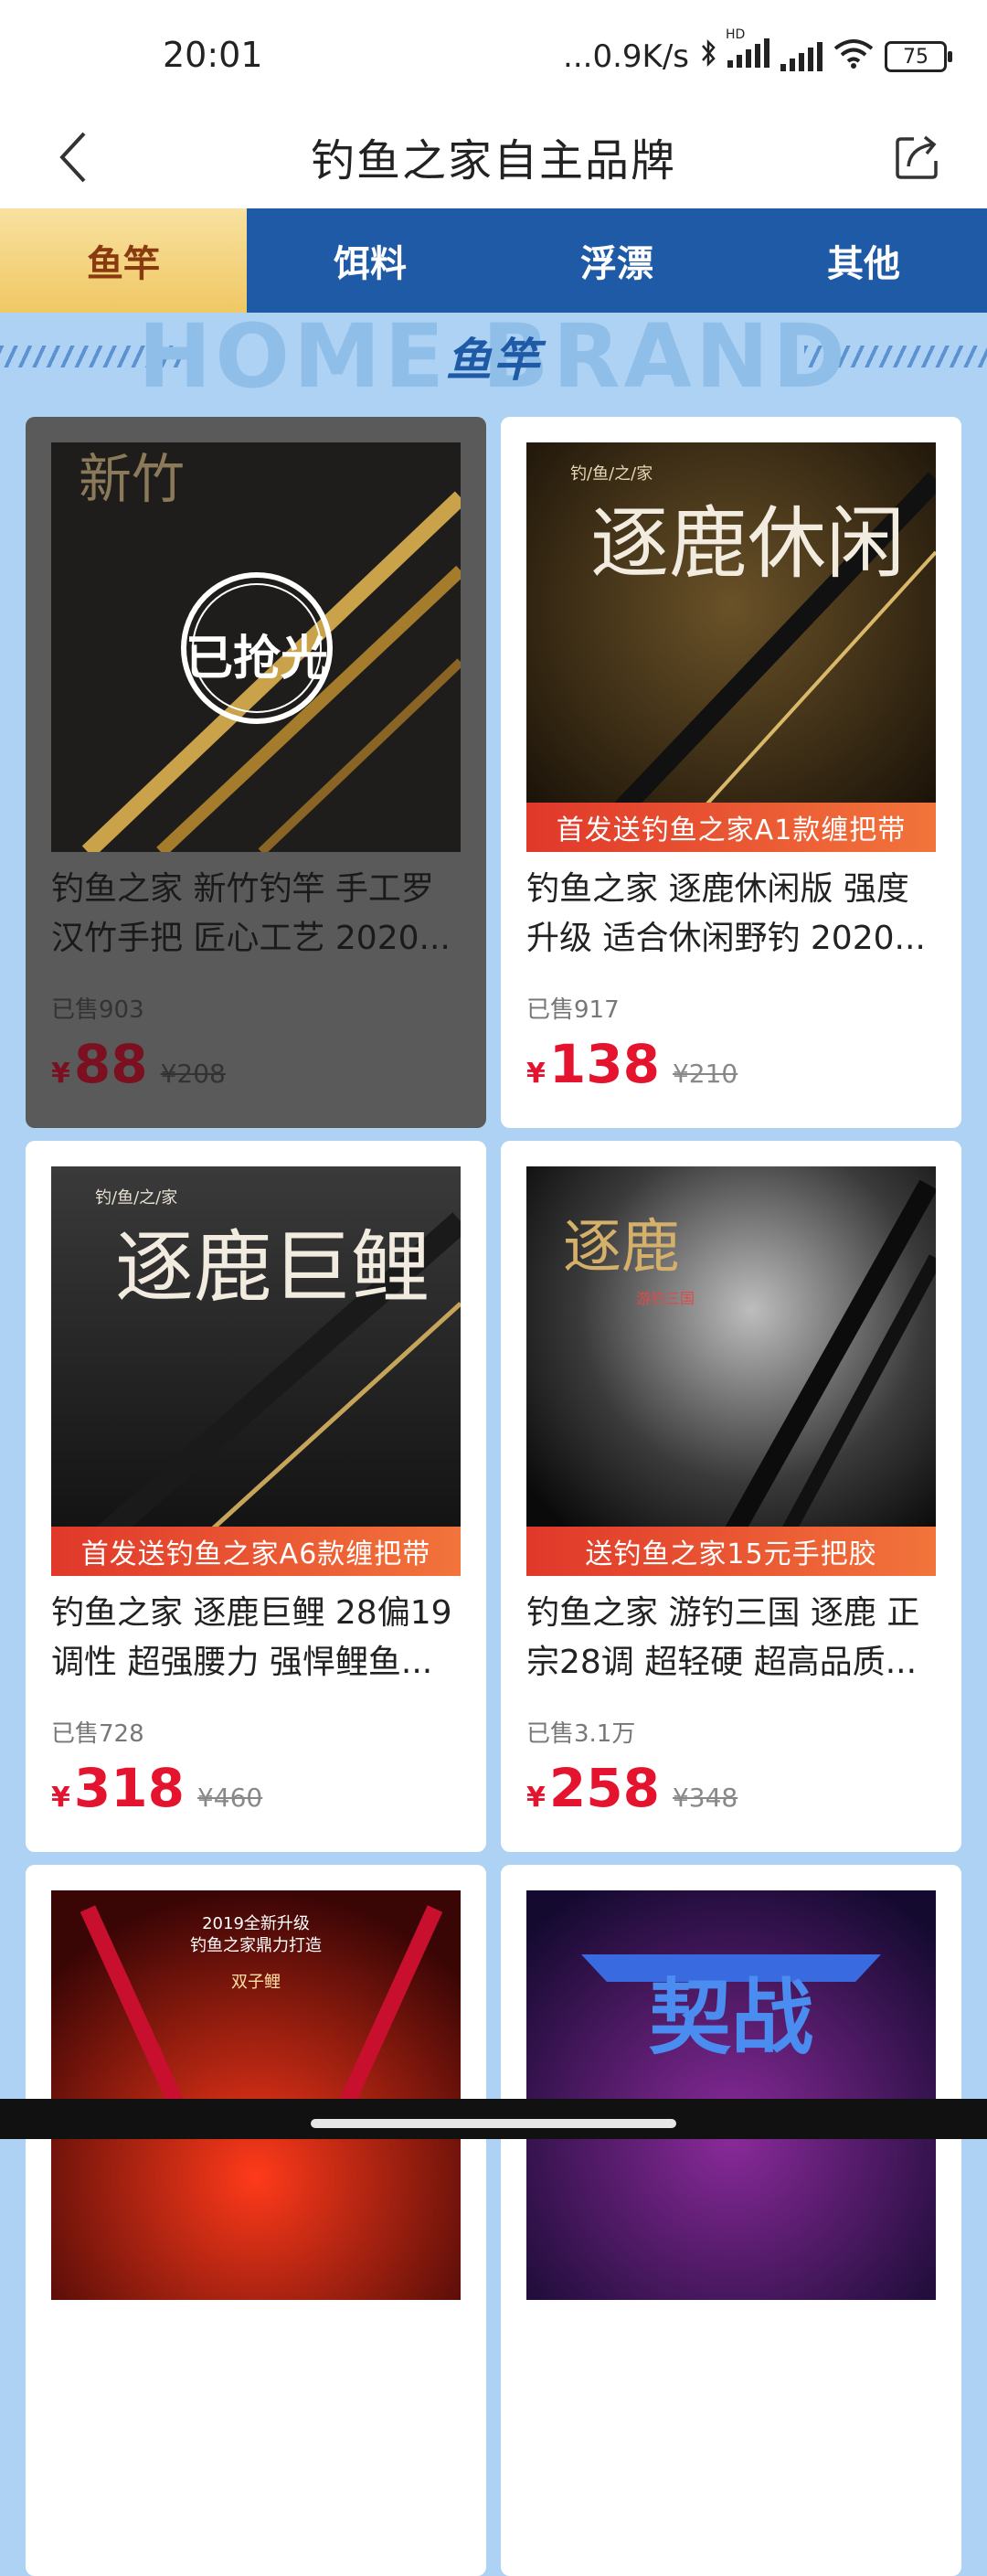  Describe the element at coordinates (256, 1983) in the screenshot. I see `image-brand: 双子鲤` at that location.